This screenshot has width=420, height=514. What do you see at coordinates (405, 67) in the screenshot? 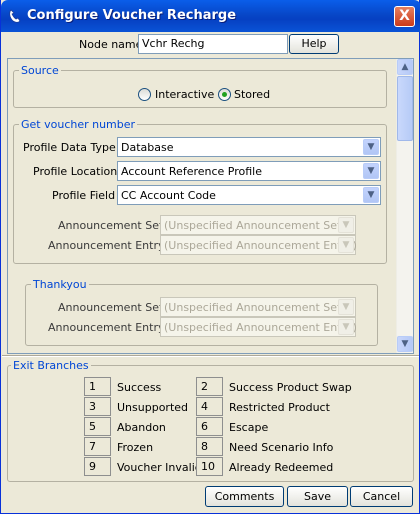
I see `scroll-up-icon: ▲` at bounding box center [405, 67].